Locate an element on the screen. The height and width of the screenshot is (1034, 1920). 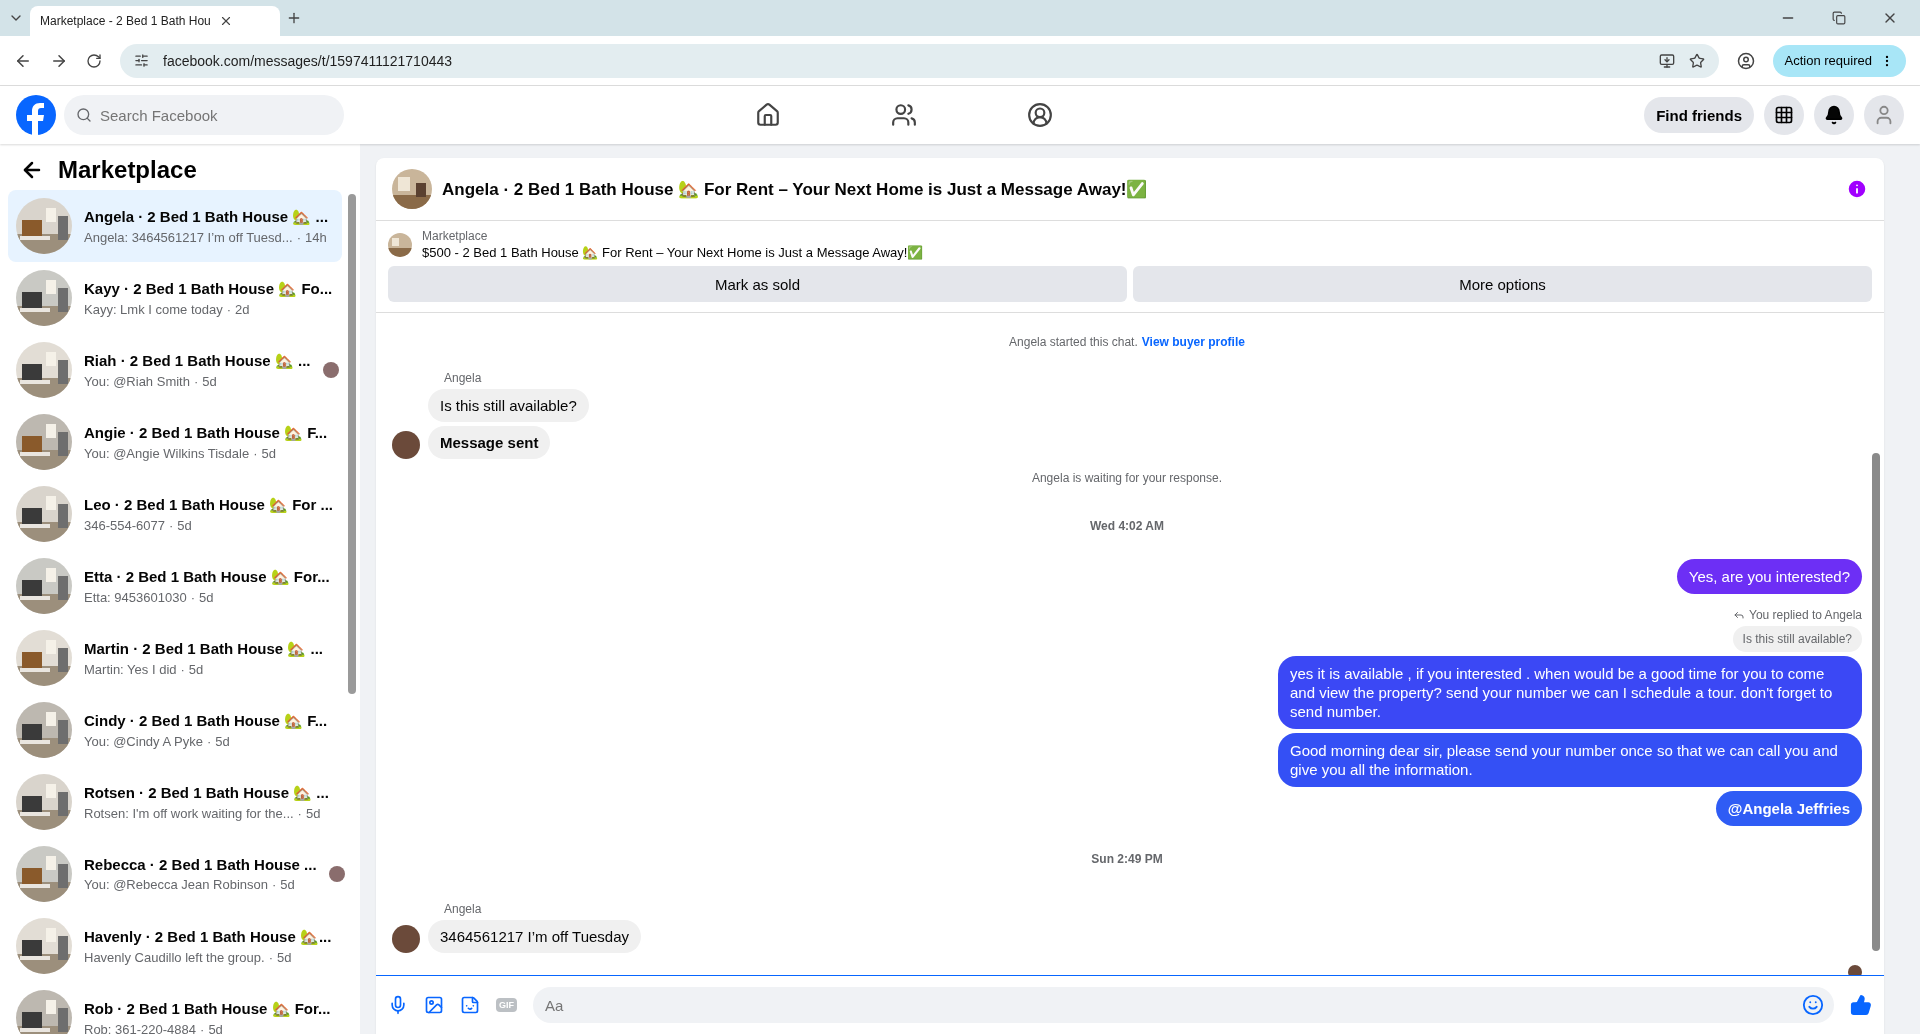
system-message: Angela is waiting for your response. is located at coordinates (1127, 478).